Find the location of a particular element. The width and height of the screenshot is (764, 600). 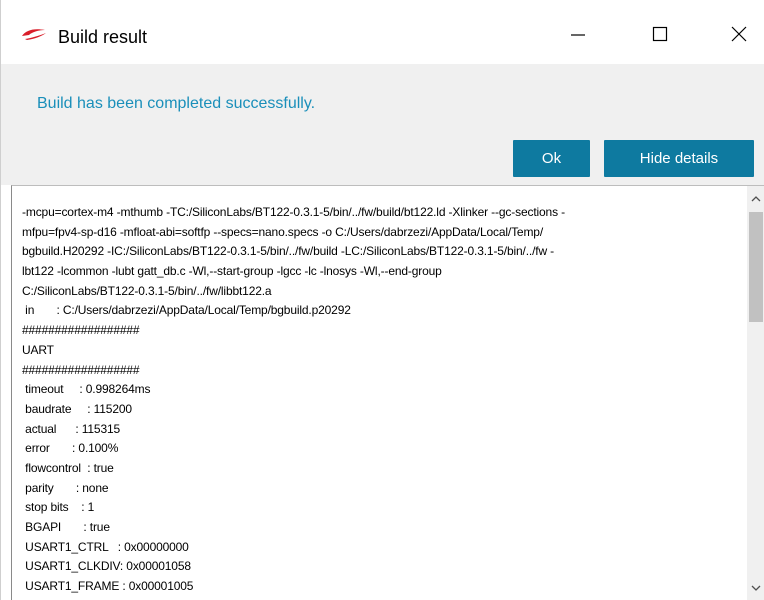

scroll-down-arrow-icon is located at coordinates (756, 588).